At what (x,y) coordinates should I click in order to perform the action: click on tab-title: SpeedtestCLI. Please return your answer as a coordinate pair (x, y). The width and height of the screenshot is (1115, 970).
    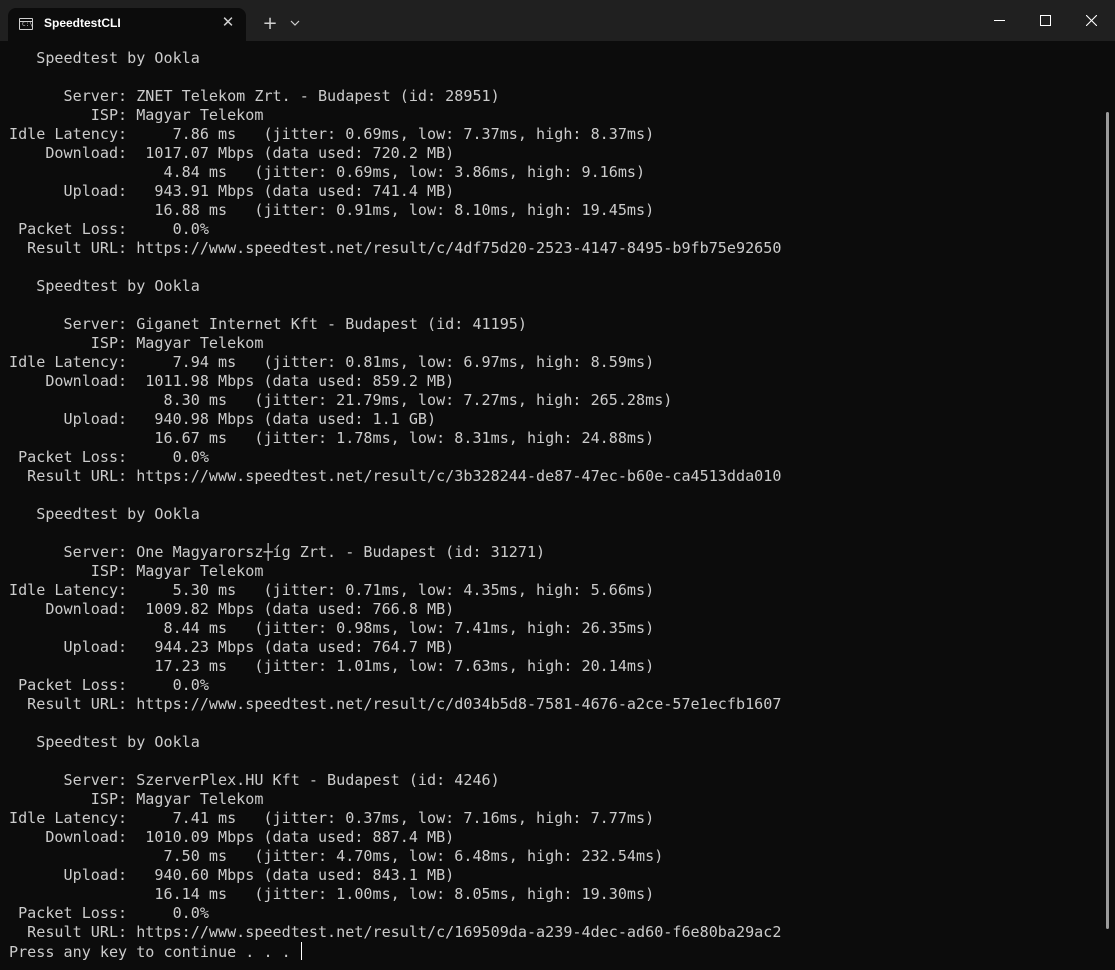
    Looking at the image, I should click on (82, 23).